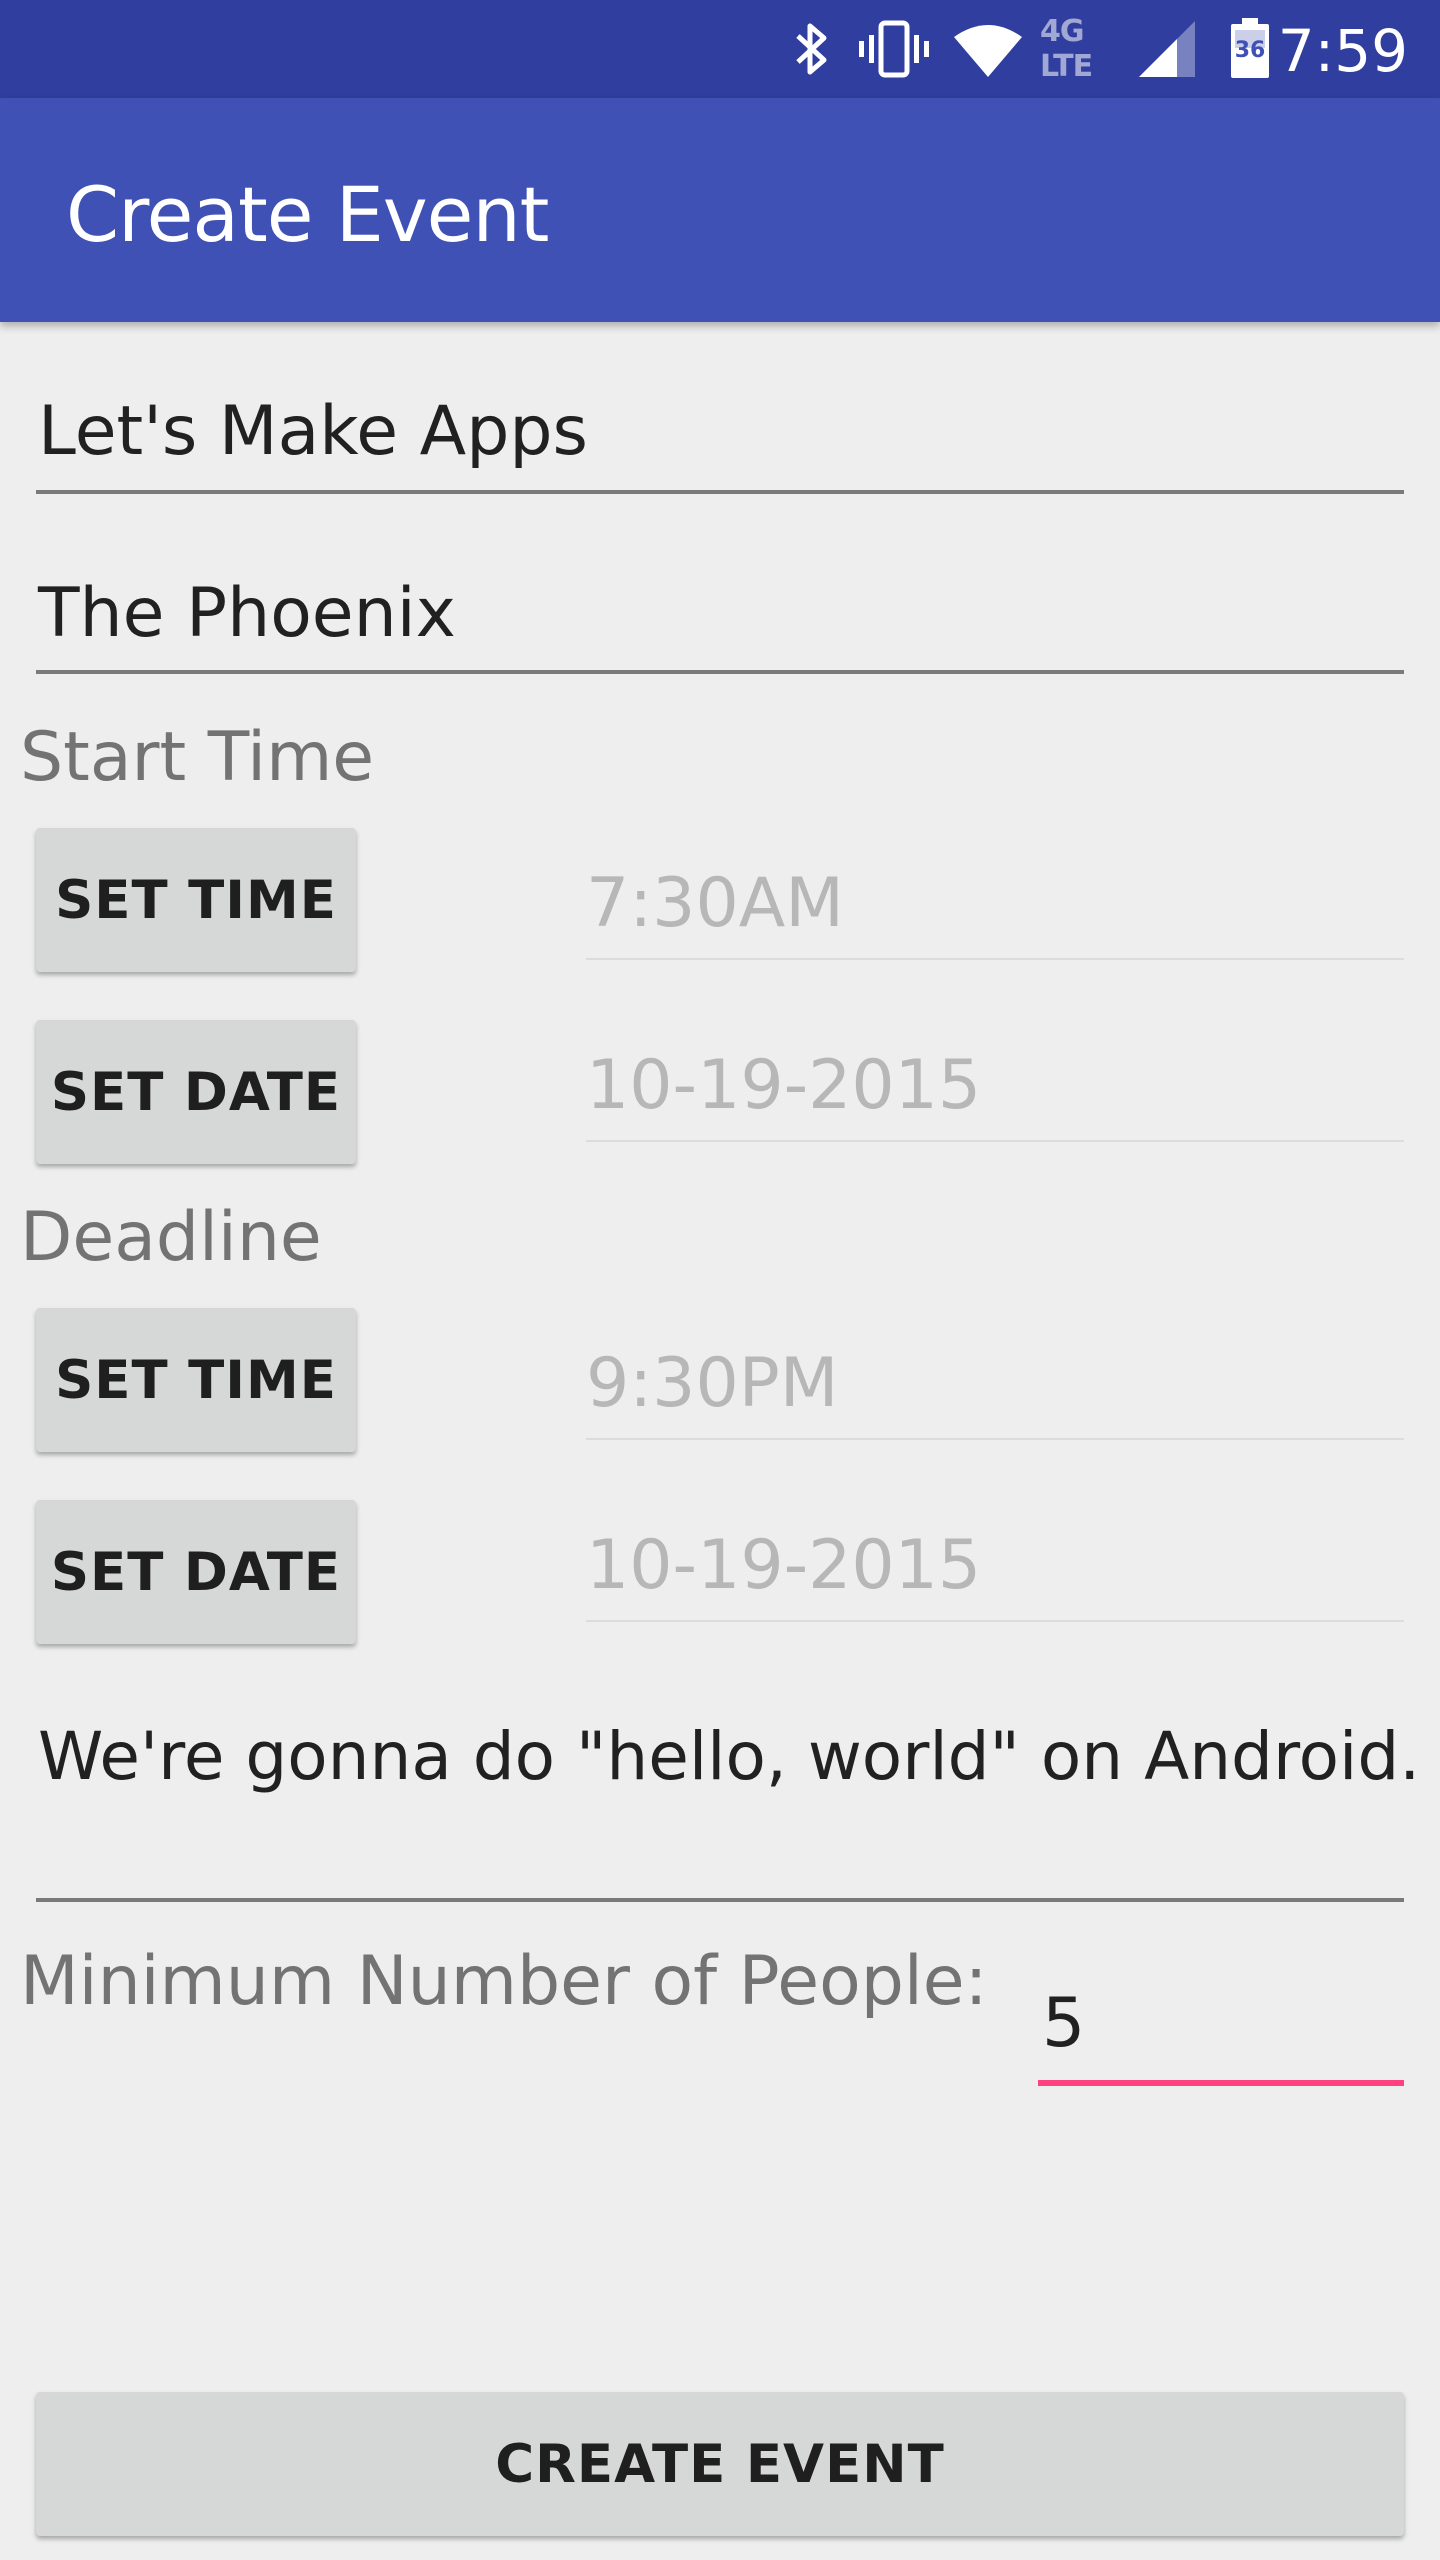  I want to click on start-time-field: 7:30AM, so click(995, 905).